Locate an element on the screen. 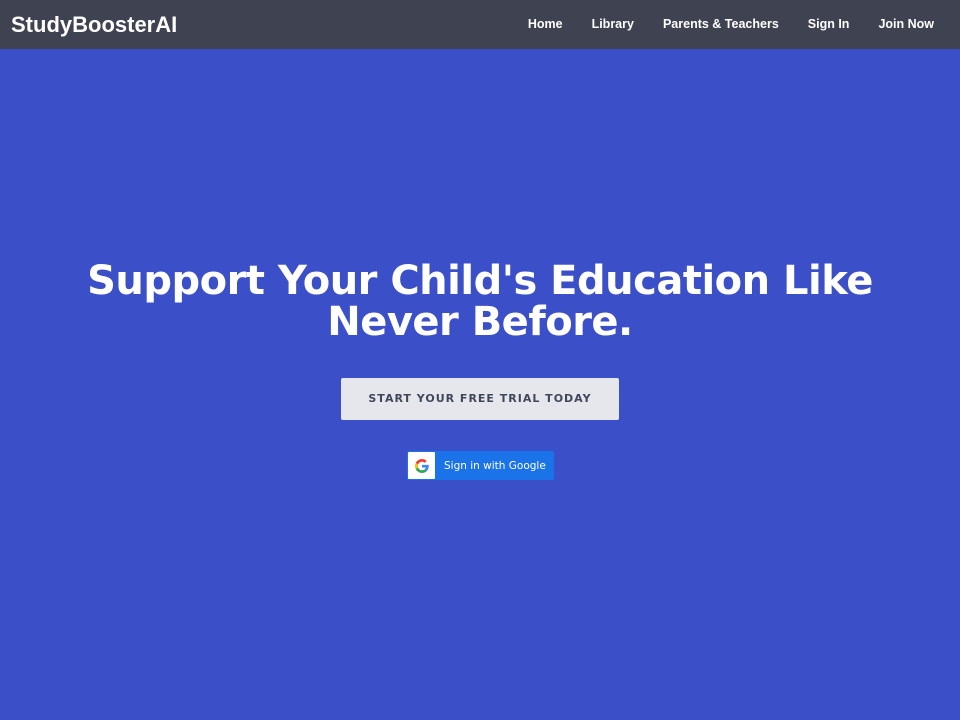 The height and width of the screenshot is (720, 960). start-free-trial-button: START YOUR FREE TRIAL TODAY is located at coordinates (480, 399).